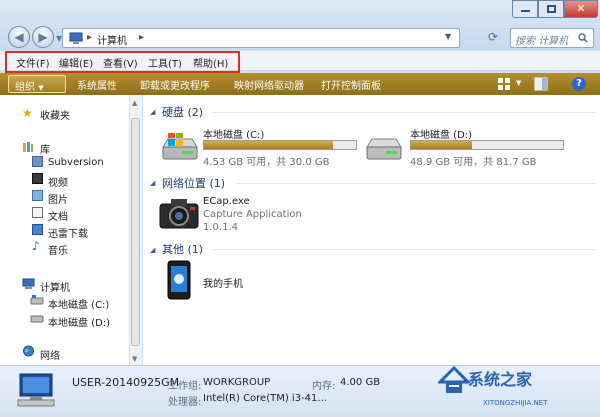  Describe the element at coordinates (152, 183) in the screenshot. I see `network-group-collapse-icon: ◢` at that location.